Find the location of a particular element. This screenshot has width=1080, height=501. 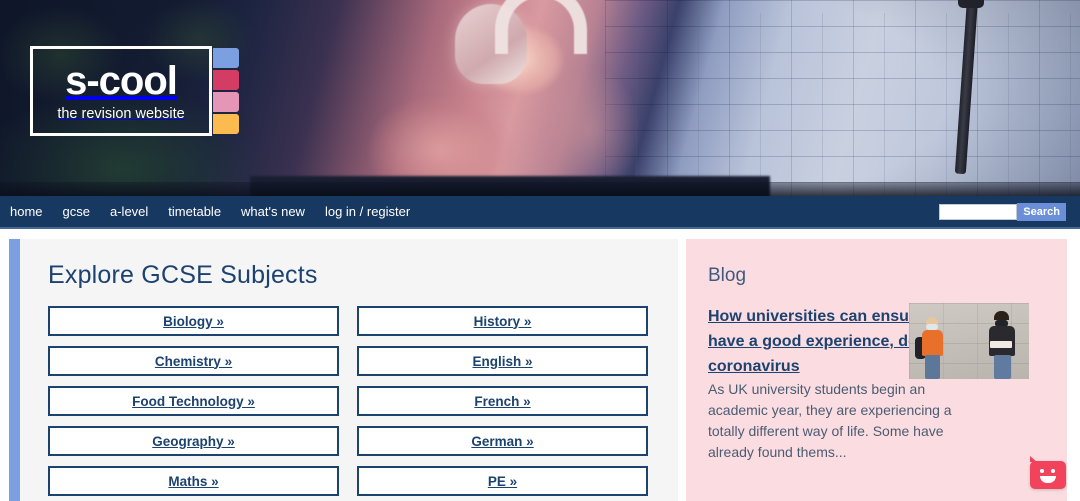

logo-tab-crimson is located at coordinates (226, 80).